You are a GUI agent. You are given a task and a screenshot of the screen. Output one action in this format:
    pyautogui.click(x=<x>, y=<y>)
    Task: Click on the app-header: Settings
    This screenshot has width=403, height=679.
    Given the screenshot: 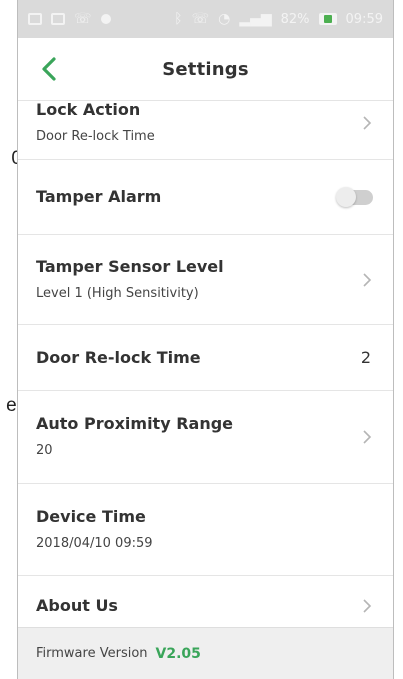 What is the action you would take?
    pyautogui.click(x=205, y=69)
    